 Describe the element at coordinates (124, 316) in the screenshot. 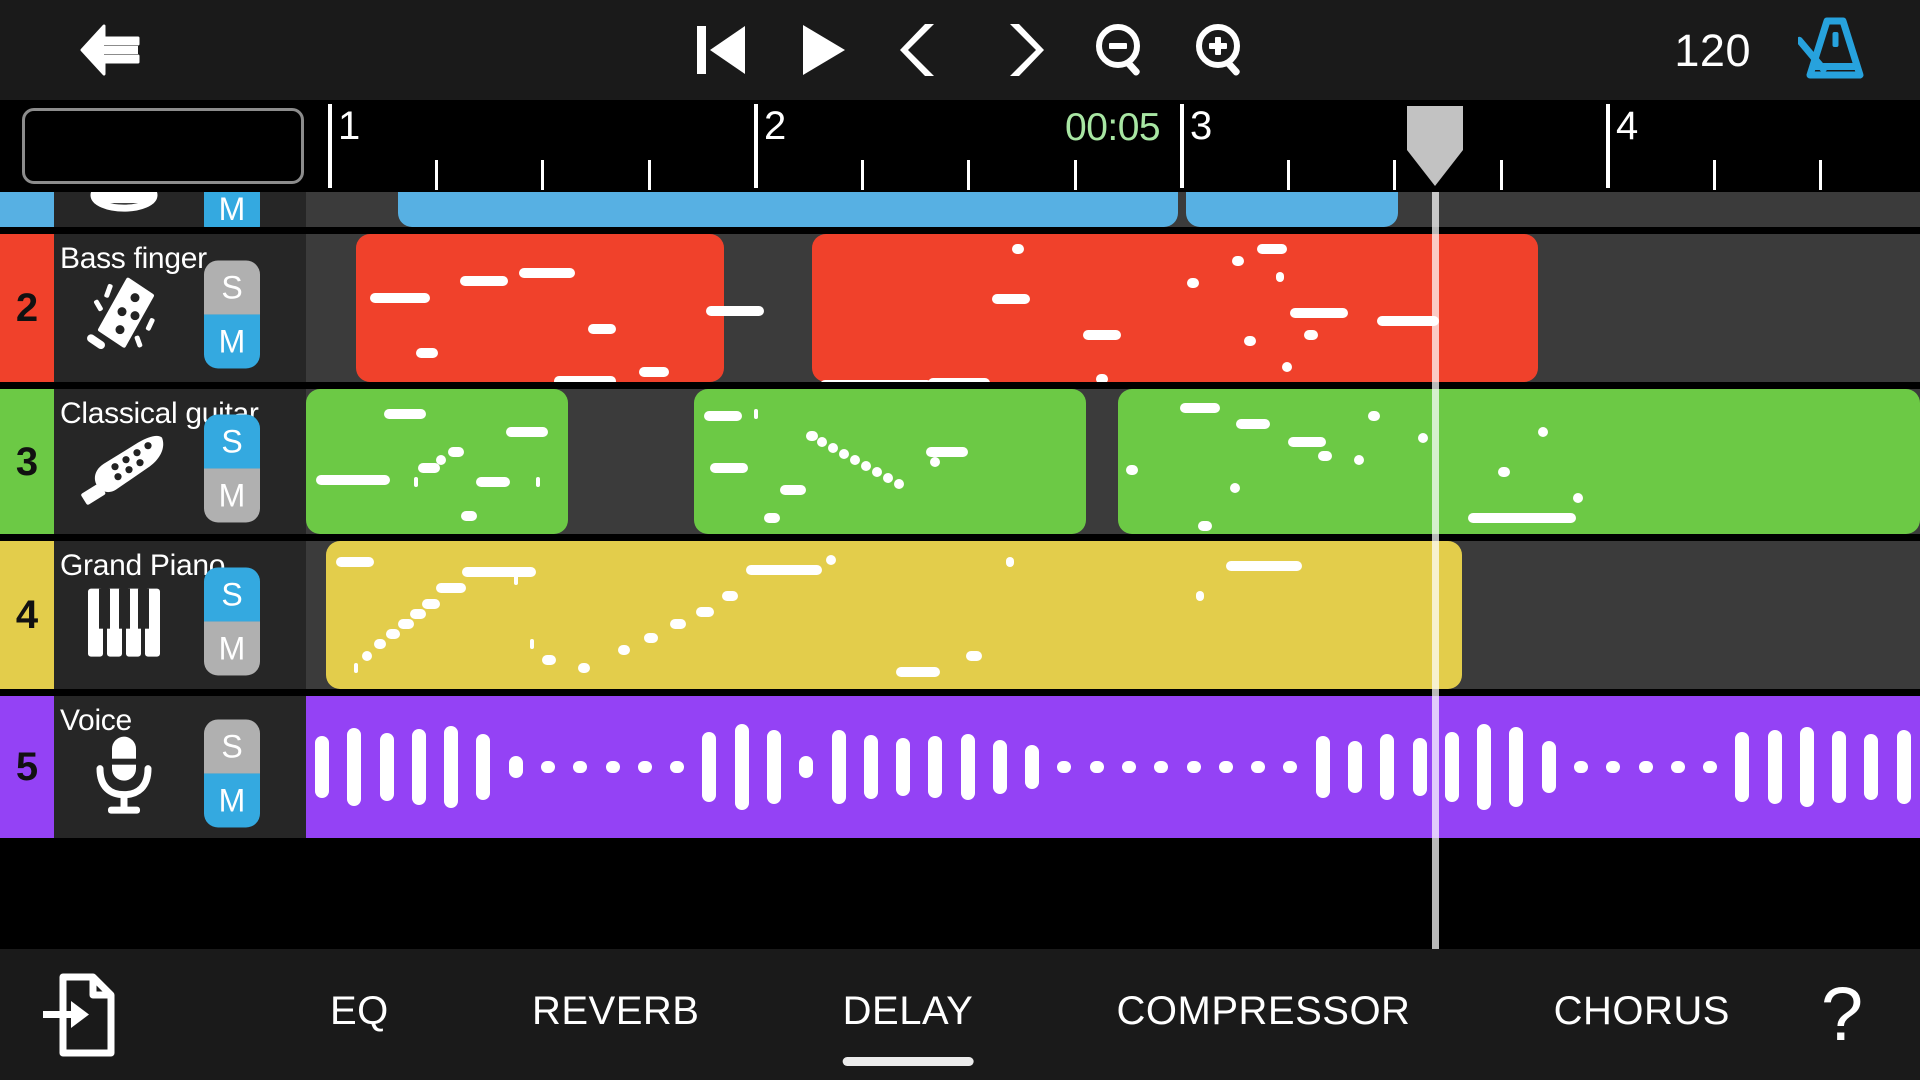

I see `bass-guitar-icon` at that location.